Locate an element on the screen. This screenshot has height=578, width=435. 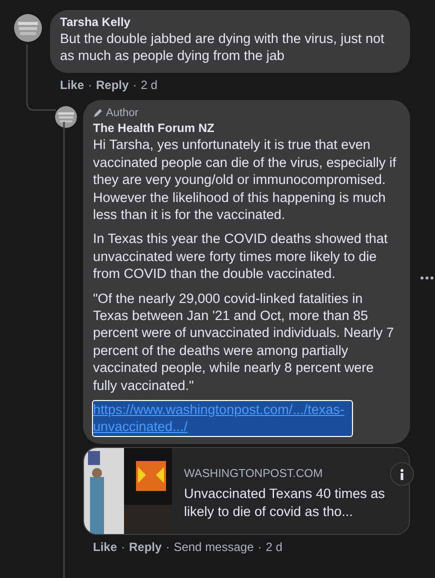
author-name: Tarsha Kelly is located at coordinates (230, 22).